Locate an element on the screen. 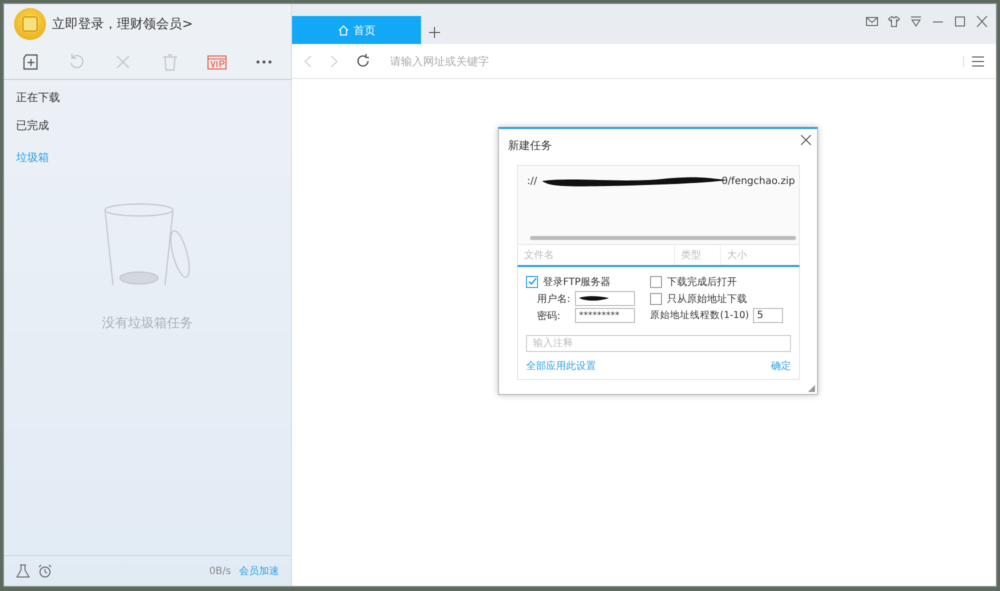 The height and width of the screenshot is (591, 1000). password-field: ********* is located at coordinates (605, 315).